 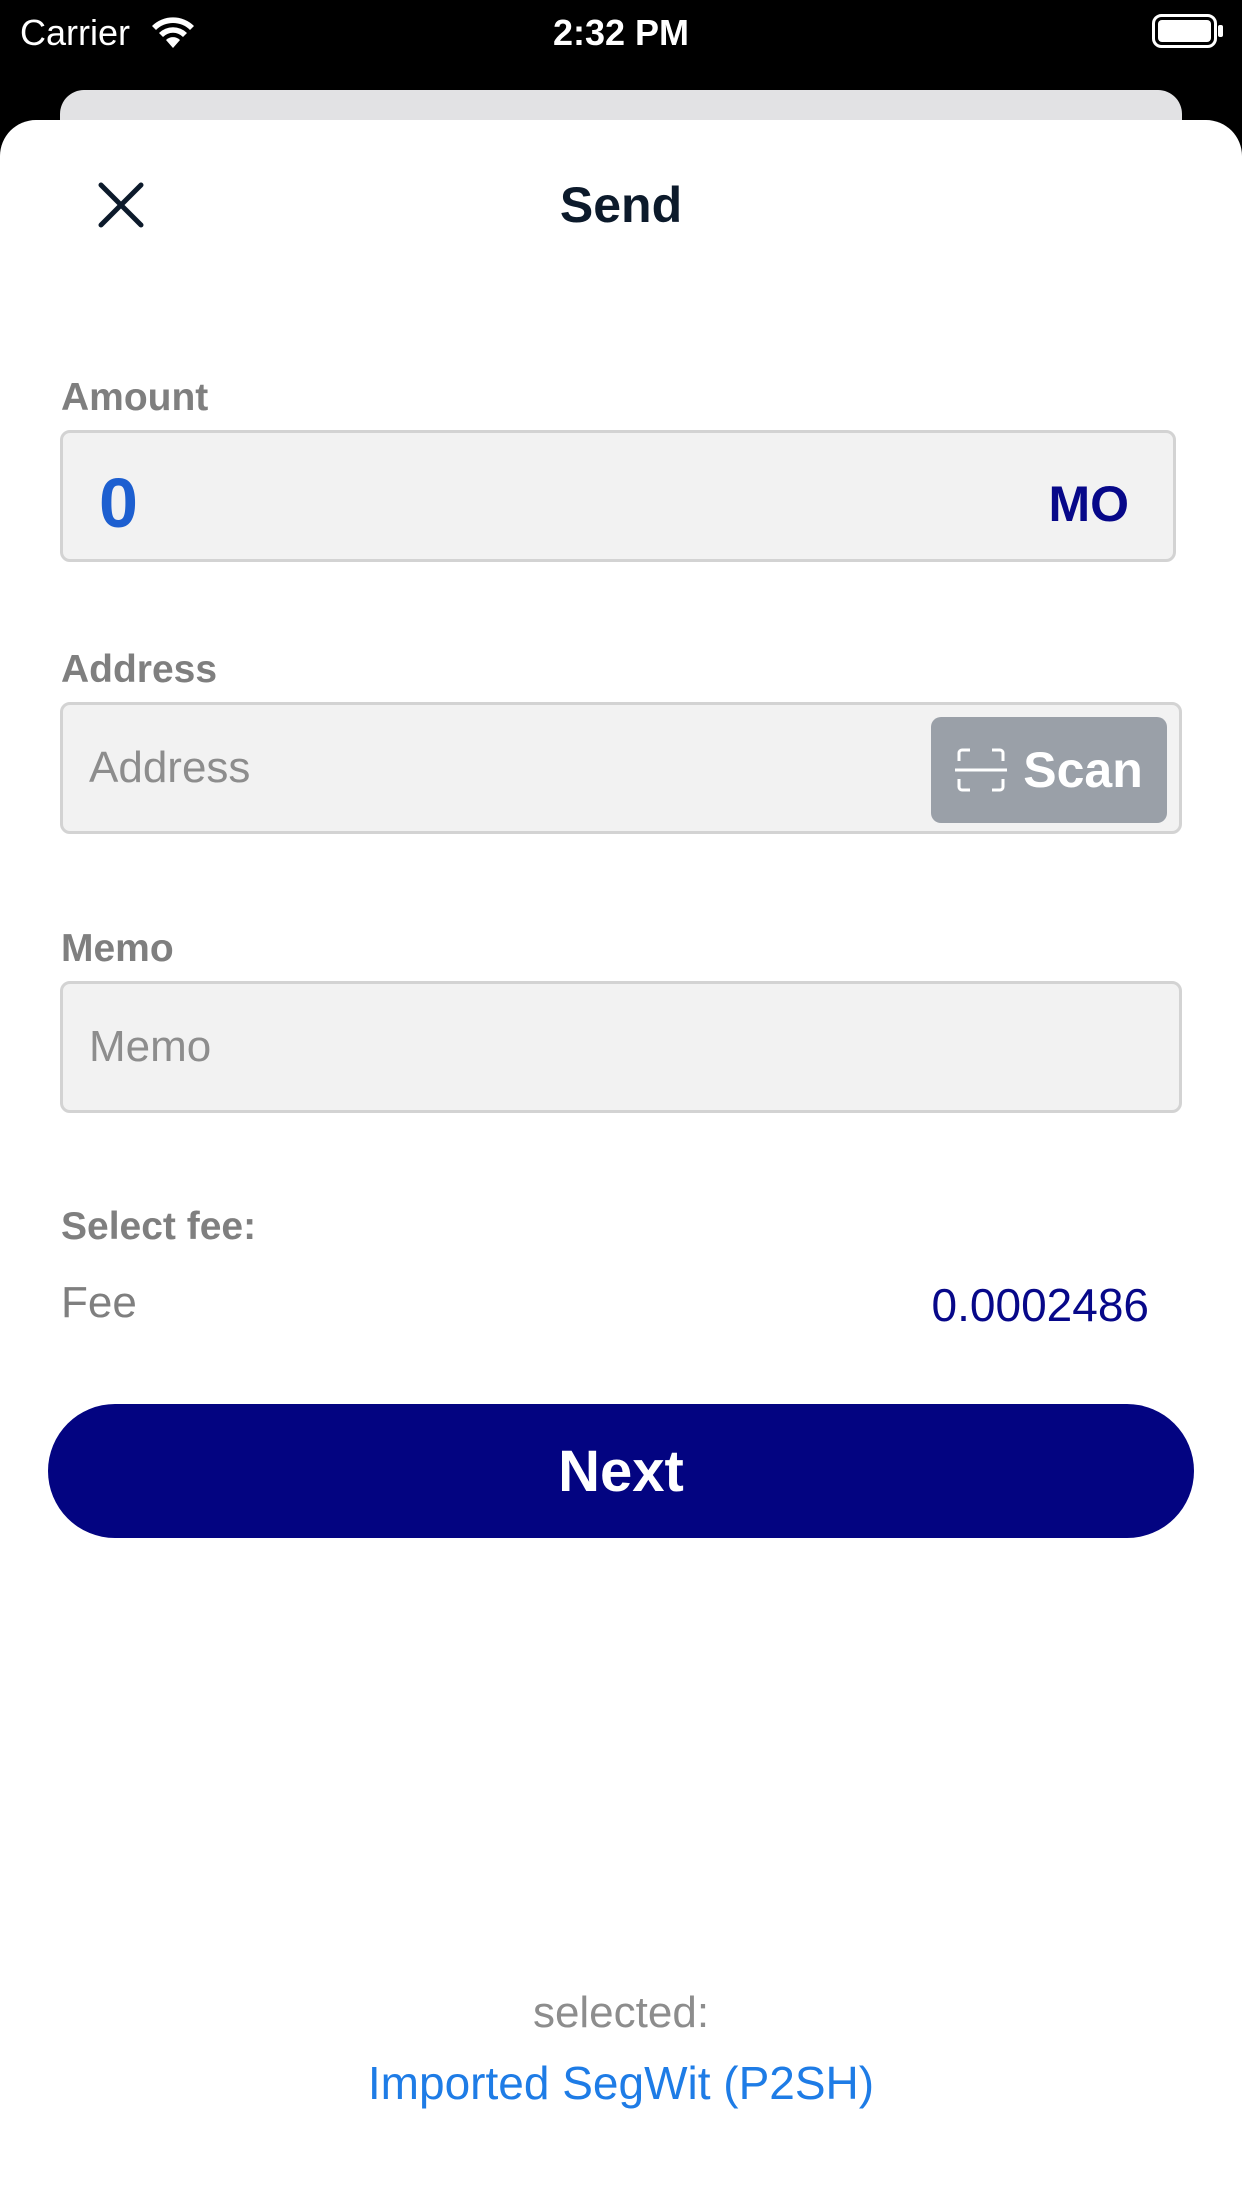 What do you see at coordinates (621, 2012) in the screenshot?
I see `selected-caption: selected:` at bounding box center [621, 2012].